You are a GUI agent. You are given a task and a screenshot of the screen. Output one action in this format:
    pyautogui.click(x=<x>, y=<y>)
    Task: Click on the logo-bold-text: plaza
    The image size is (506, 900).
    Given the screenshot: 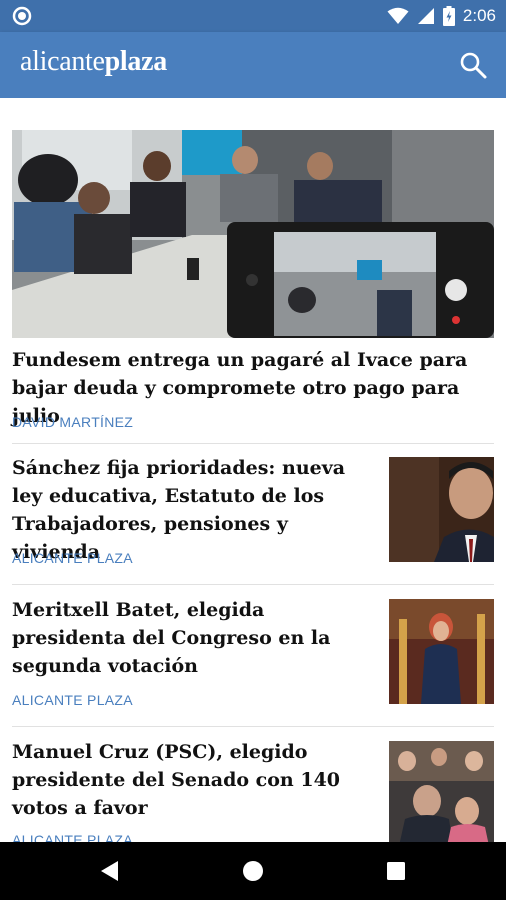 What is the action you would take?
    pyautogui.click(x=136, y=61)
    